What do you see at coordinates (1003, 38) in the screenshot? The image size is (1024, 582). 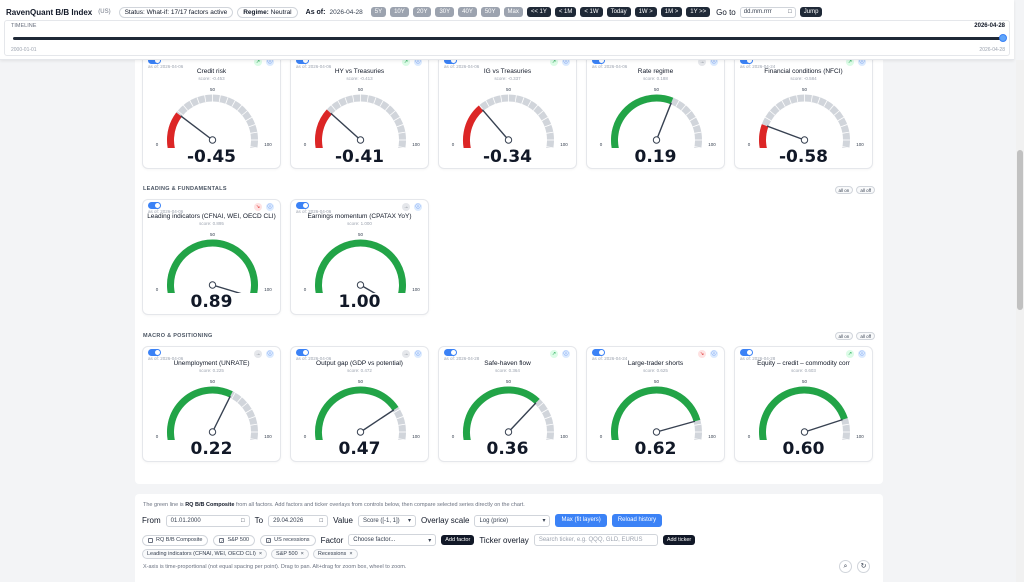 I see `timeline-slider-handle` at bounding box center [1003, 38].